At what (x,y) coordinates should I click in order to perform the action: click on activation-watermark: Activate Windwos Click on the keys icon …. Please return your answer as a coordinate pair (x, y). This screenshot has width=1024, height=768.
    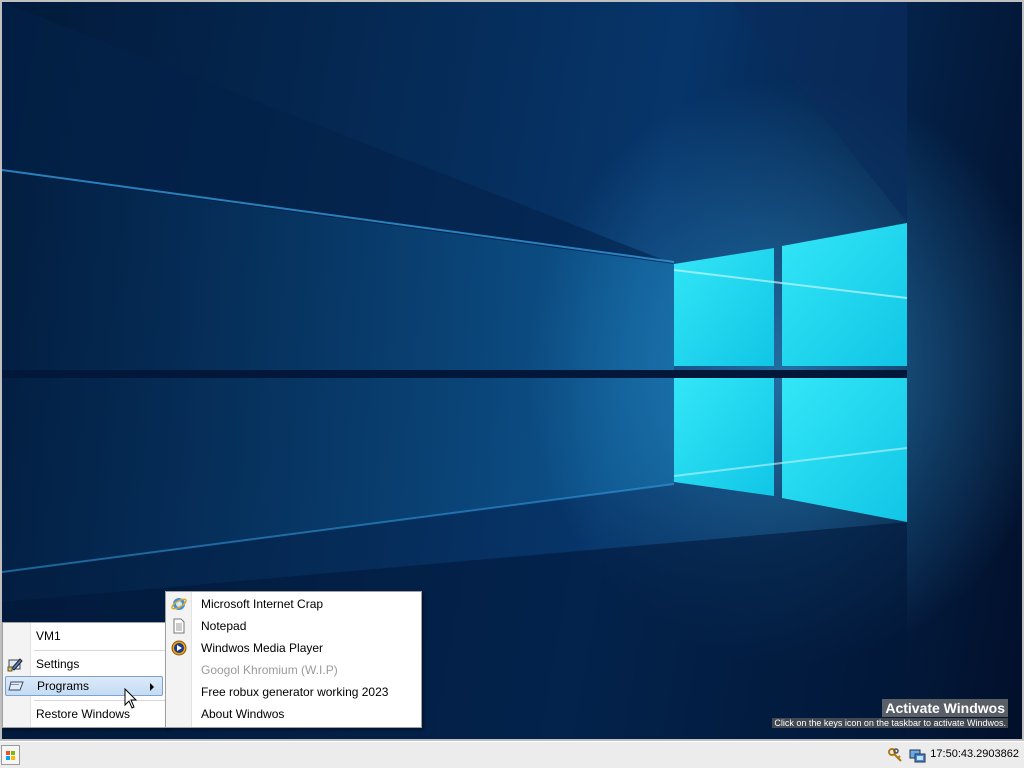
    Looking at the image, I should click on (890, 713).